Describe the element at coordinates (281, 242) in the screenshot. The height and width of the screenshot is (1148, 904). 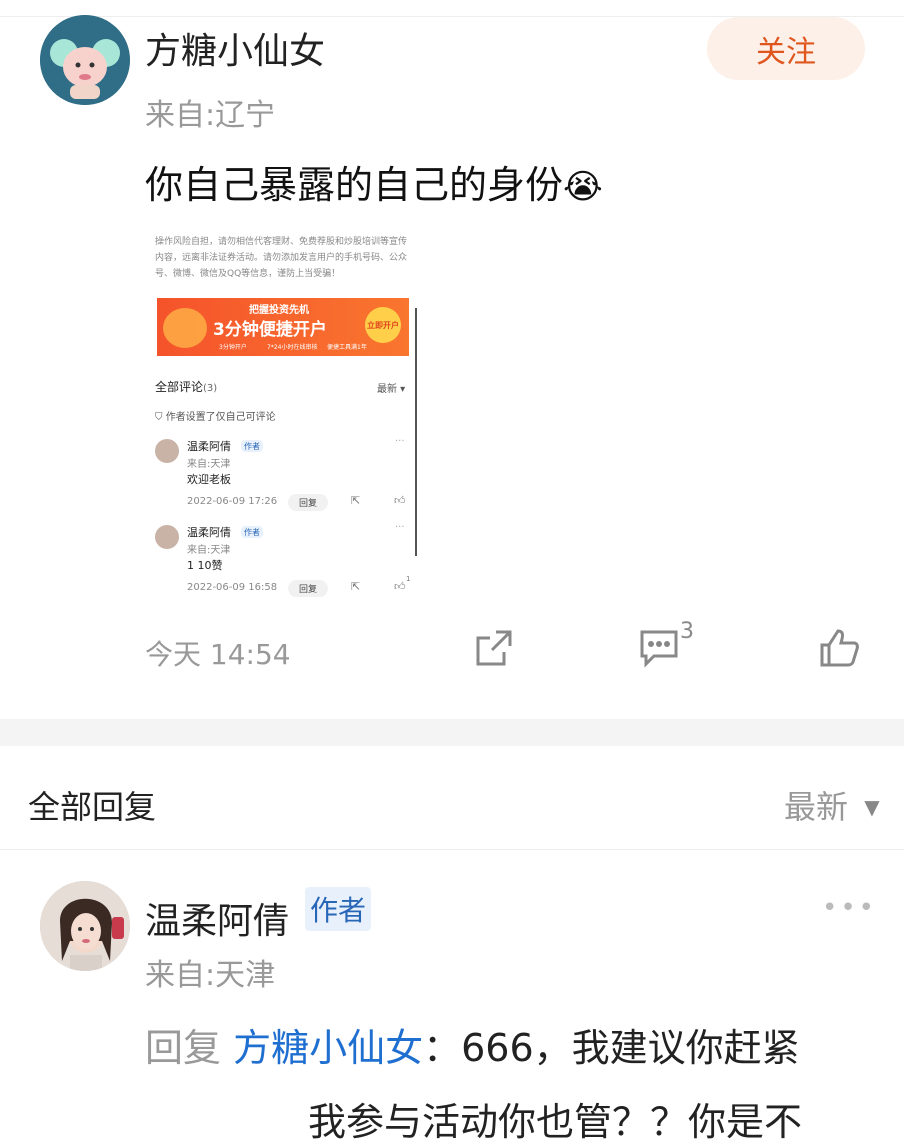
I see `embedded-notice-line-0: 操作风险自担，请勿相信代客理财、免费荐股和炒股培训等宣传` at that location.